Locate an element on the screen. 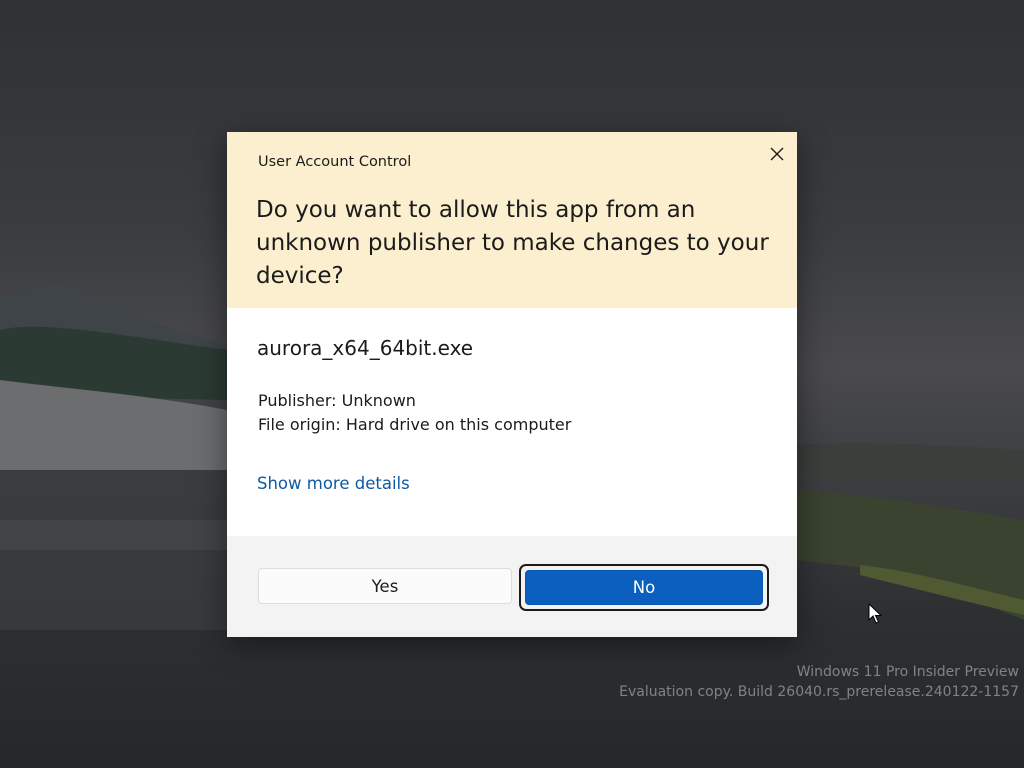 This screenshot has height=768, width=1024. dialog-title: User Account Control is located at coordinates (335, 162).